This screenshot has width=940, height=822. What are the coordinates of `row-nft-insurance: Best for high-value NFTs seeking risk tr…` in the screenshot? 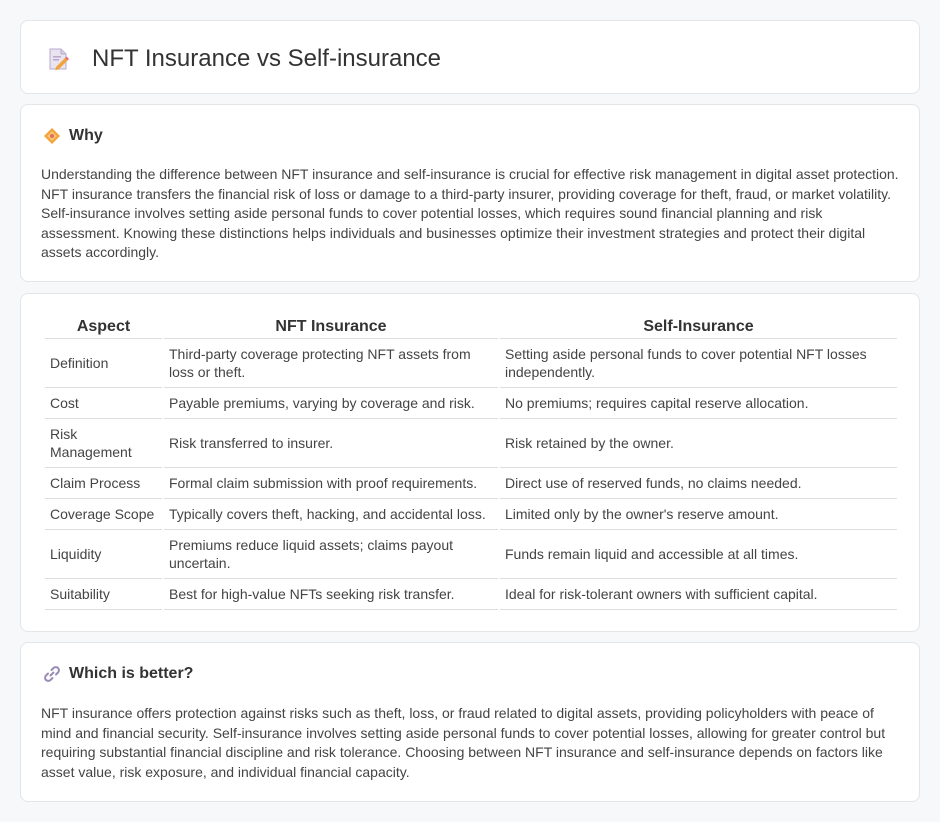 It's located at (331, 594).